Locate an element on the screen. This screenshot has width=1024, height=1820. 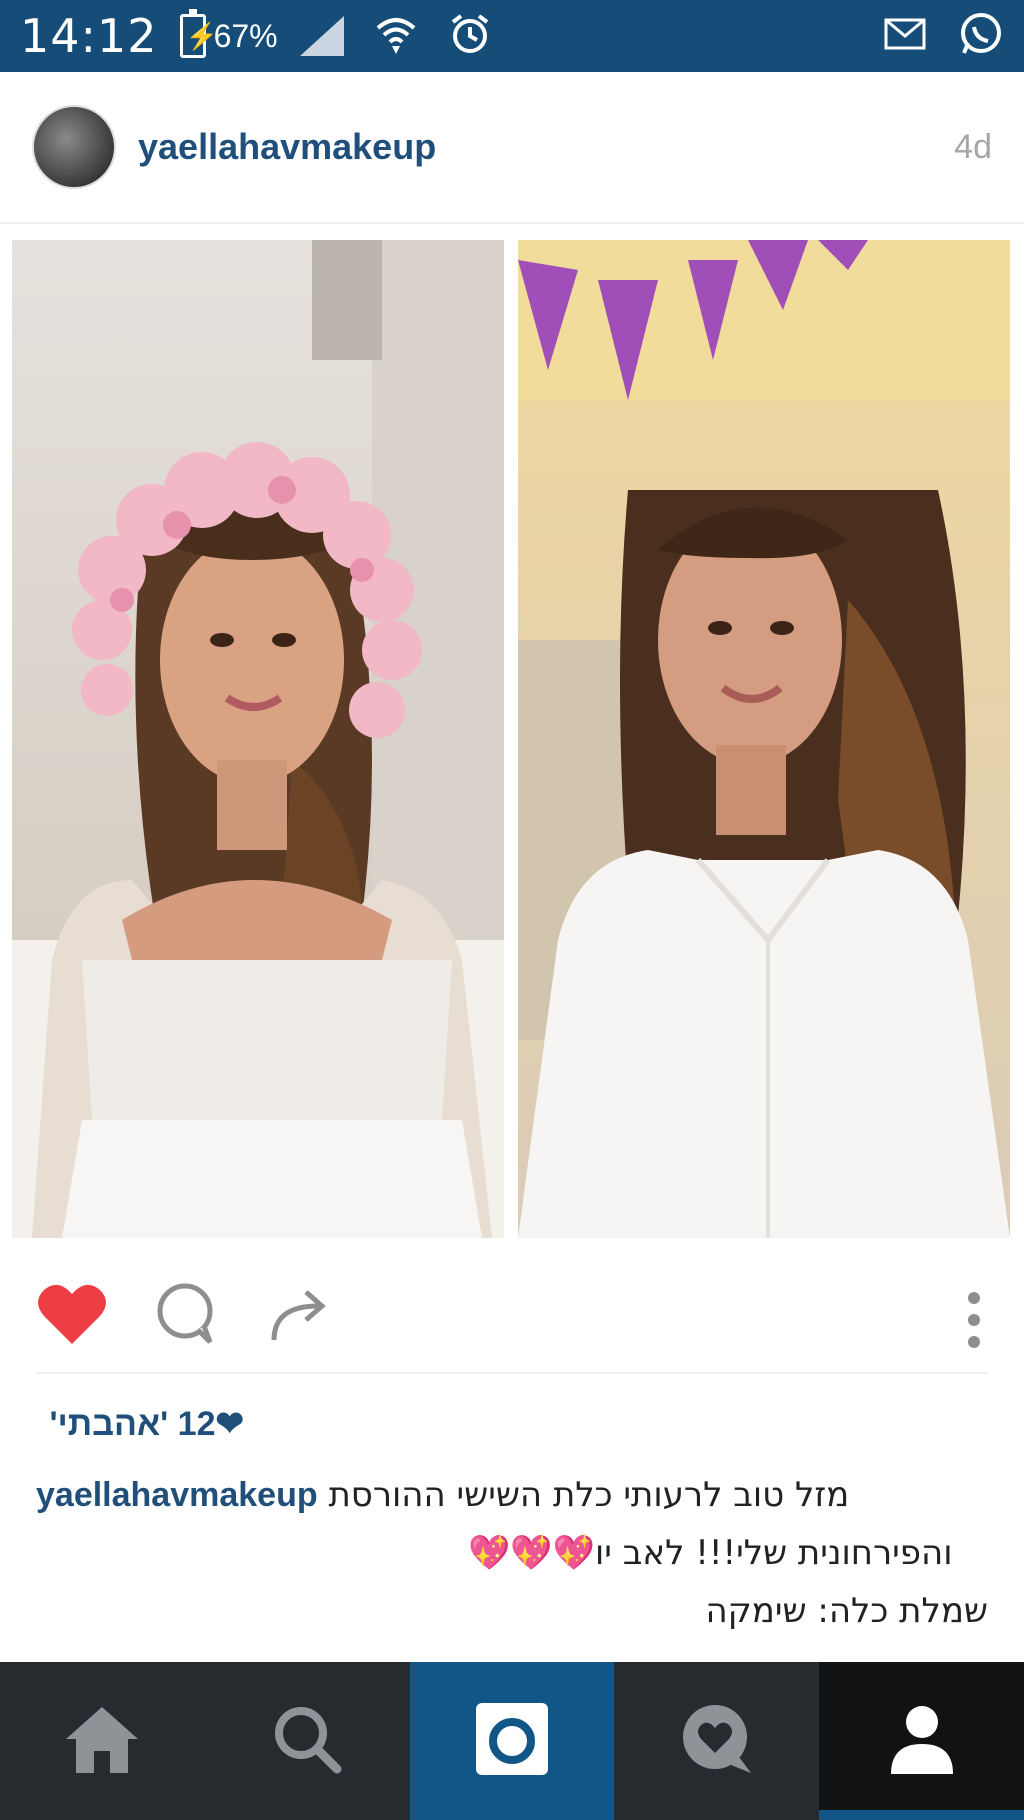
photo-divider is located at coordinates (511, 739).